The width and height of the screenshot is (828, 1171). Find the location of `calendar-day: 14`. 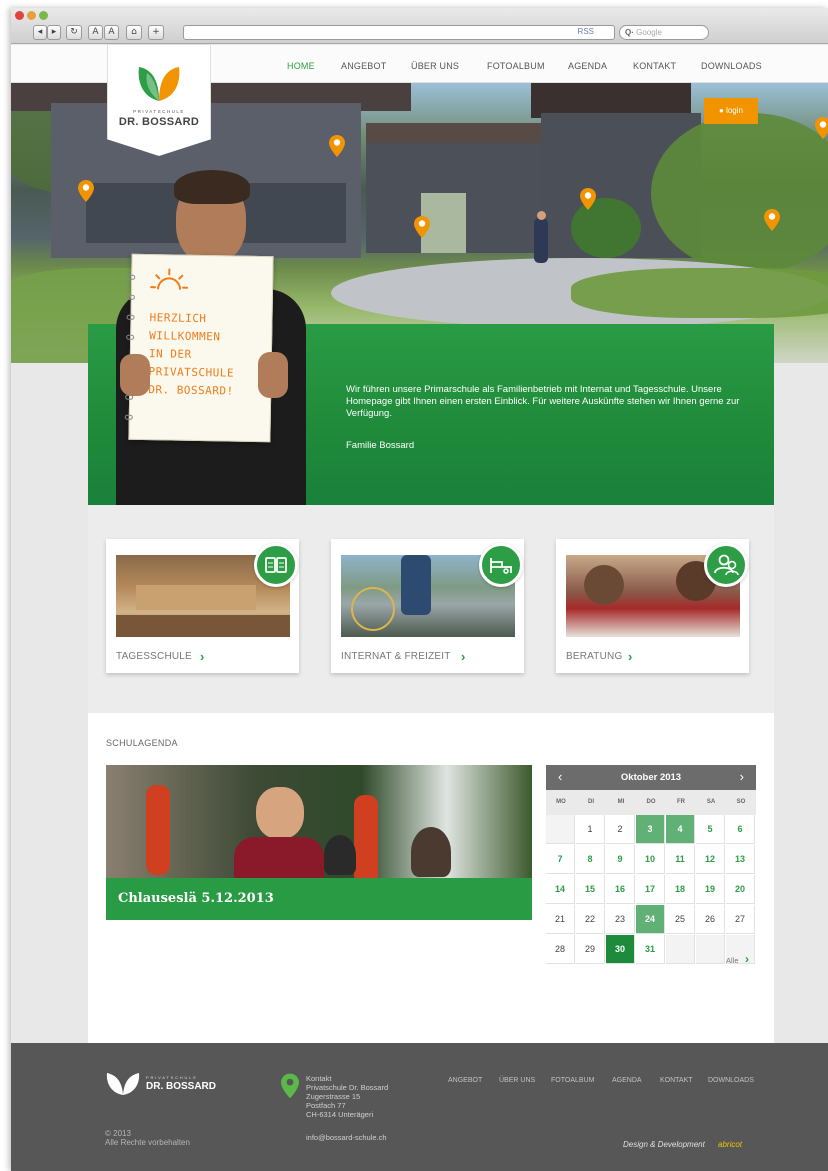

calendar-day: 14 is located at coordinates (560, 889).